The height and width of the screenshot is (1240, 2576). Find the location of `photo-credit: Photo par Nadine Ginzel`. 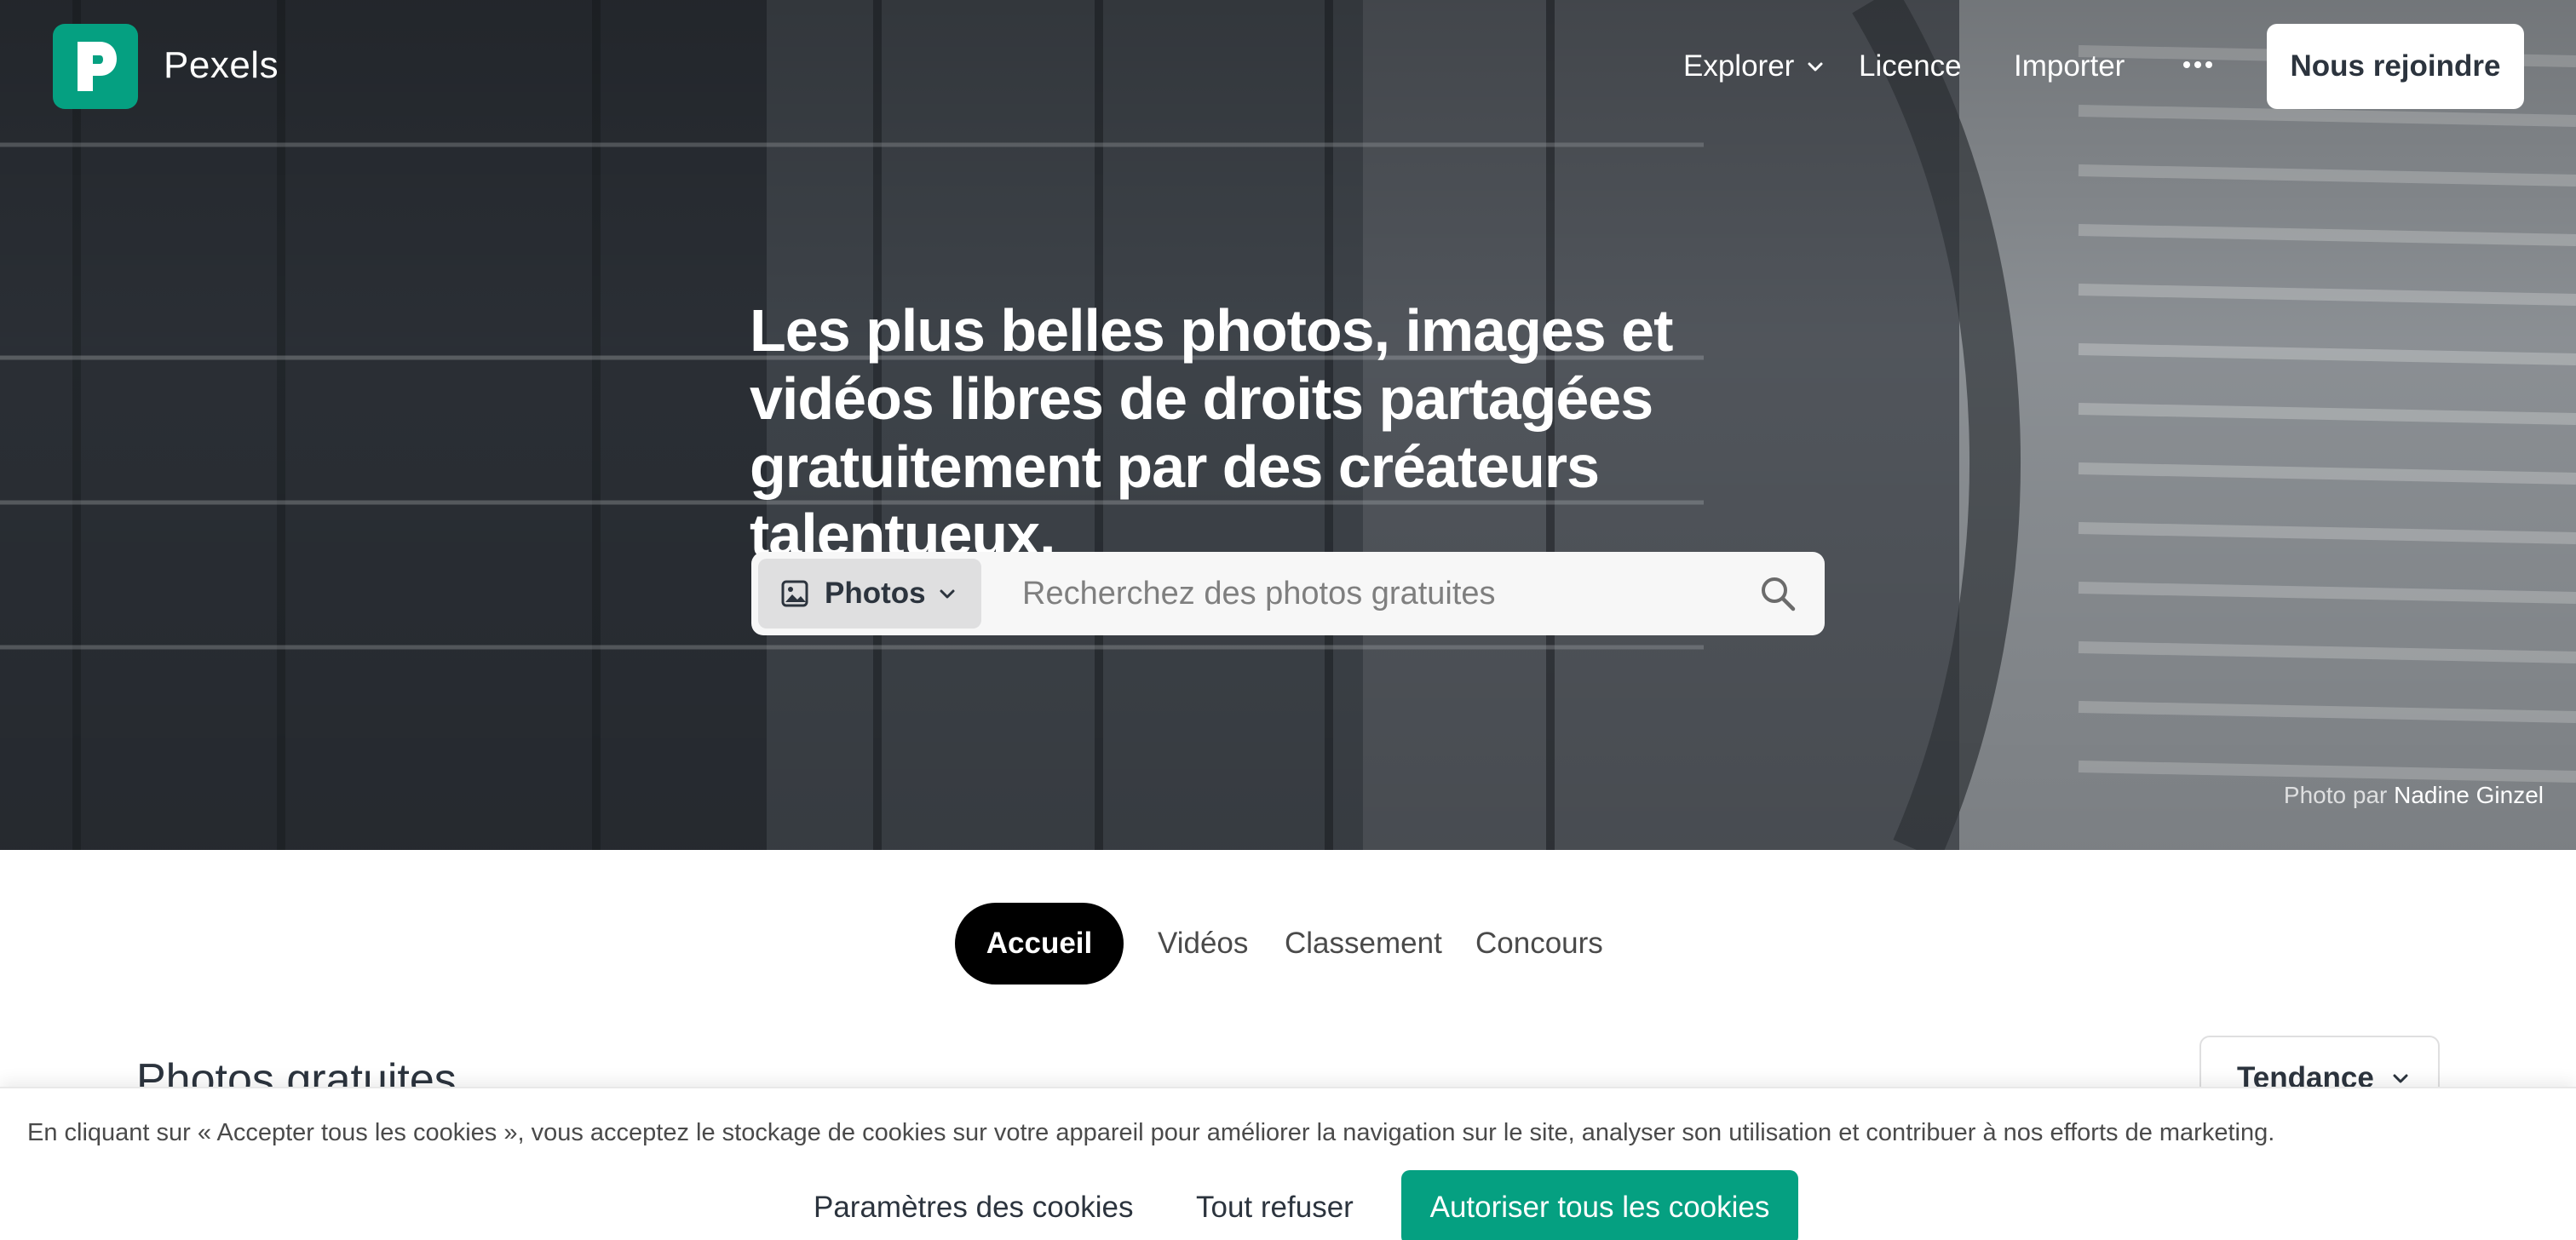

photo-credit: Photo par Nadine Ginzel is located at coordinates (2414, 795).